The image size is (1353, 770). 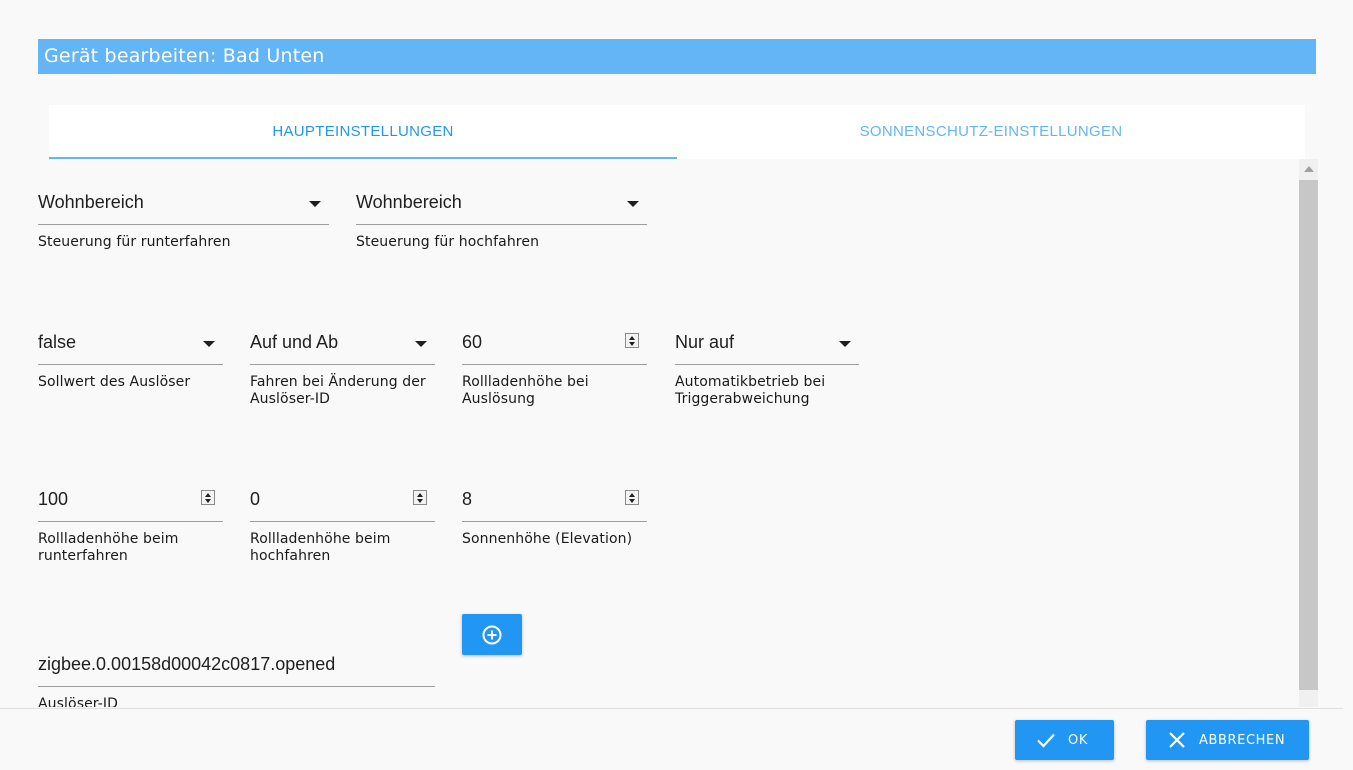 What do you see at coordinates (705, 342) in the screenshot?
I see `auto-mode-value: Nur auf` at bounding box center [705, 342].